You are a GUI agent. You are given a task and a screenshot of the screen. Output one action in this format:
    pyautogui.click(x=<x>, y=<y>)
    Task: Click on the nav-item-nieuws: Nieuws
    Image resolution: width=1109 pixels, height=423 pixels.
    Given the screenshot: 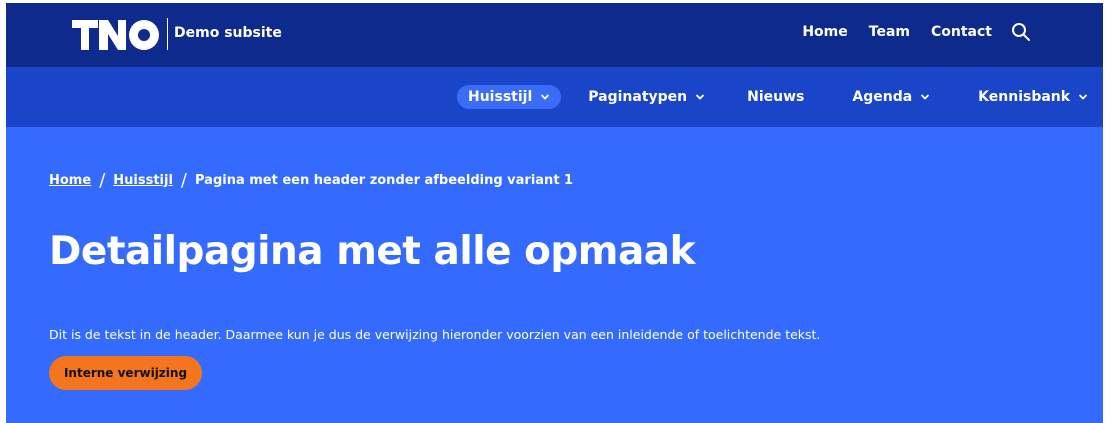 What is the action you would take?
    pyautogui.click(x=775, y=97)
    